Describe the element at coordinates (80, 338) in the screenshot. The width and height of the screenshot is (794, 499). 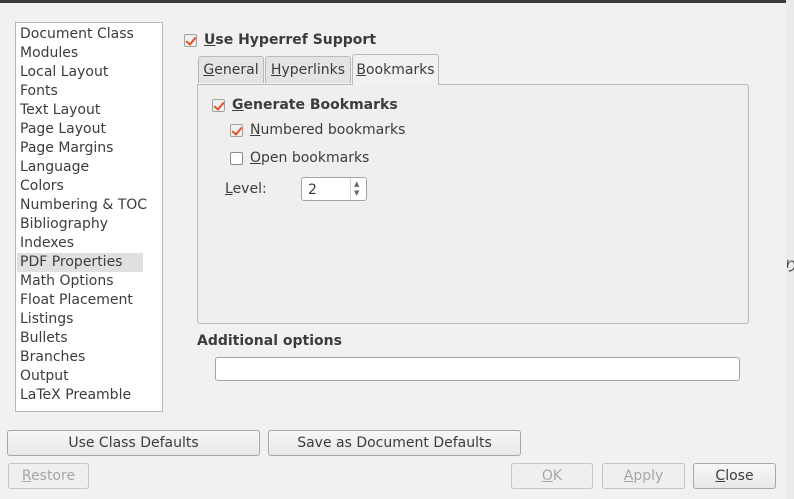
I see `sidebar-item-bullets: Bullets` at that location.